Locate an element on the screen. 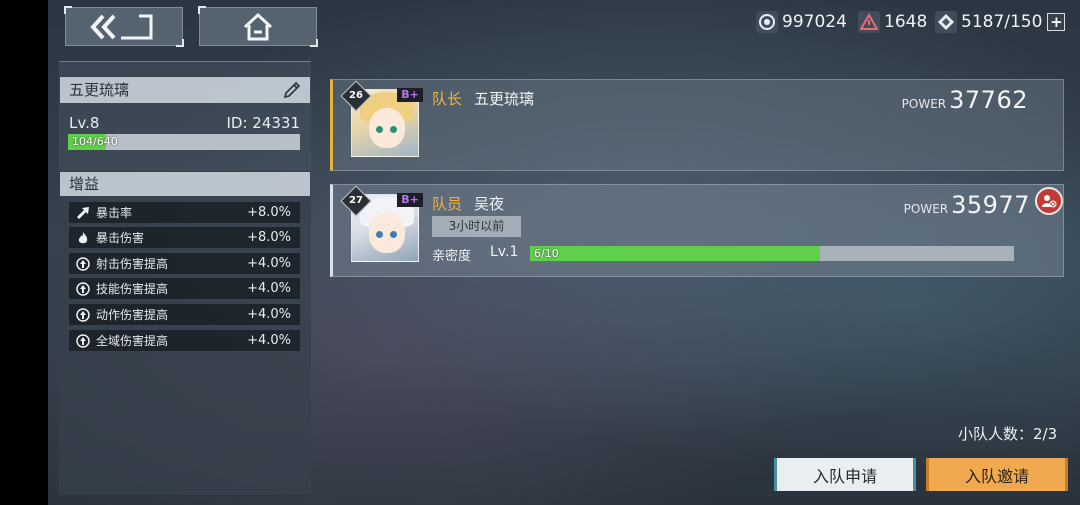  flame-icon is located at coordinates (83, 238).